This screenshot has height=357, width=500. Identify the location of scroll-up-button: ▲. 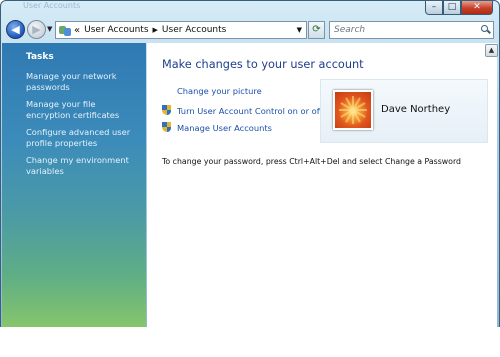
(491, 50).